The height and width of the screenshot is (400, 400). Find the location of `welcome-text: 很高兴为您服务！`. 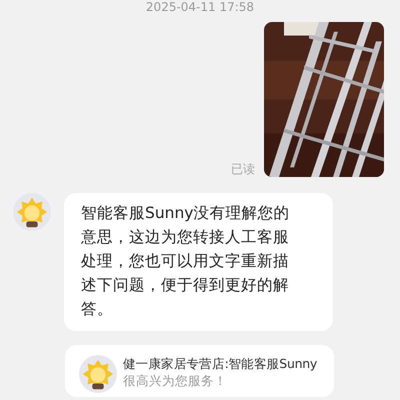

welcome-text: 很高兴为您服务！ is located at coordinates (175, 381).